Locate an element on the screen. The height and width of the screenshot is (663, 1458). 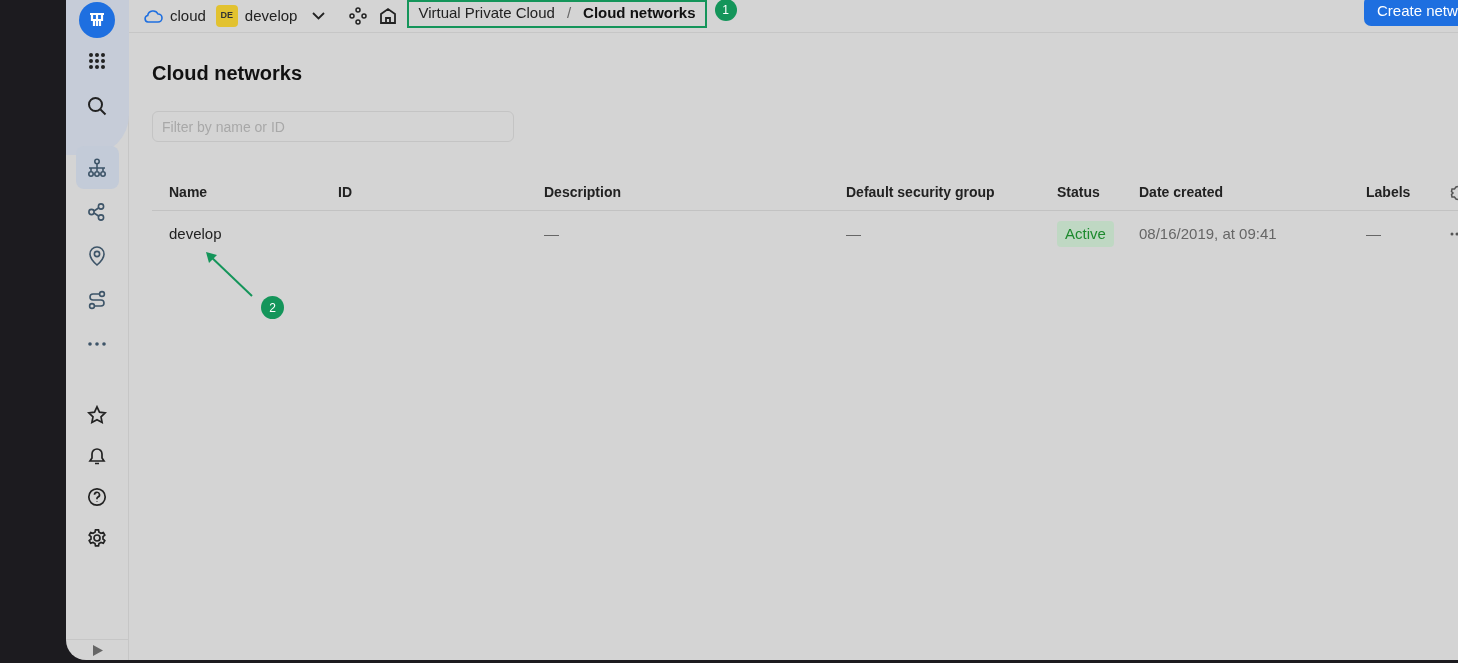
bell-icon is located at coordinates (97, 456).